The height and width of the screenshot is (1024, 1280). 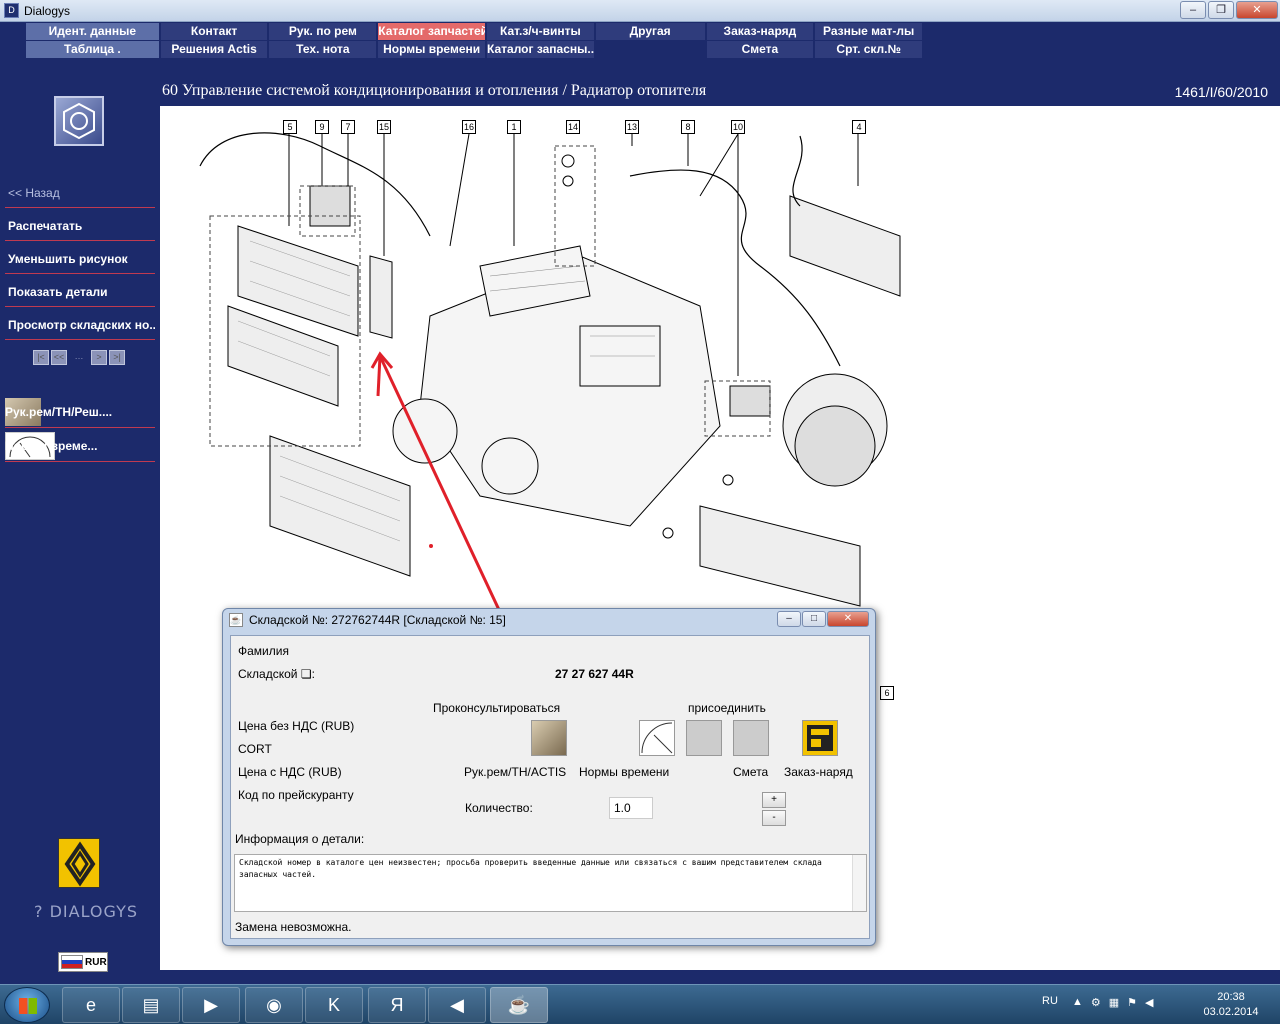 What do you see at coordinates (514, 127) in the screenshot?
I see `callout-1: 1` at bounding box center [514, 127].